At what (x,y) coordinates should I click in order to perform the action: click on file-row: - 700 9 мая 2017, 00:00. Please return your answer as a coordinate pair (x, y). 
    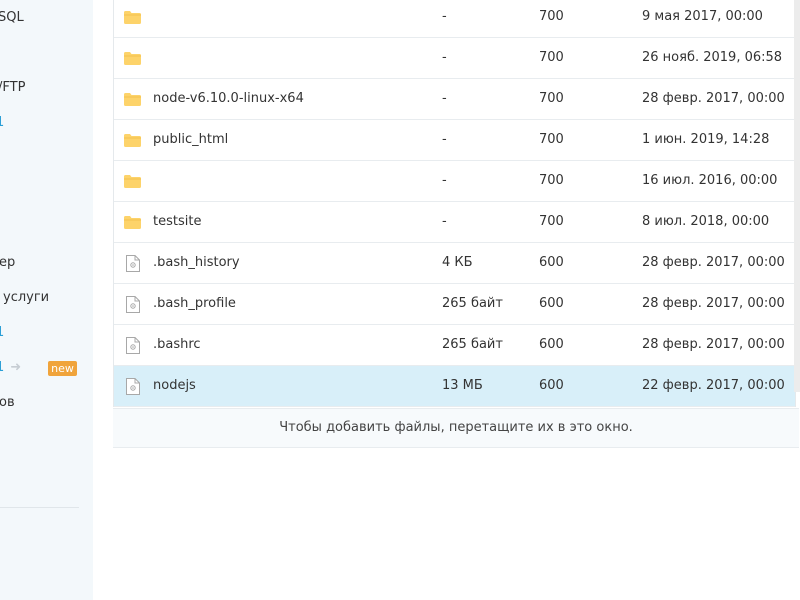
    Looking at the image, I should click on (454, 19).